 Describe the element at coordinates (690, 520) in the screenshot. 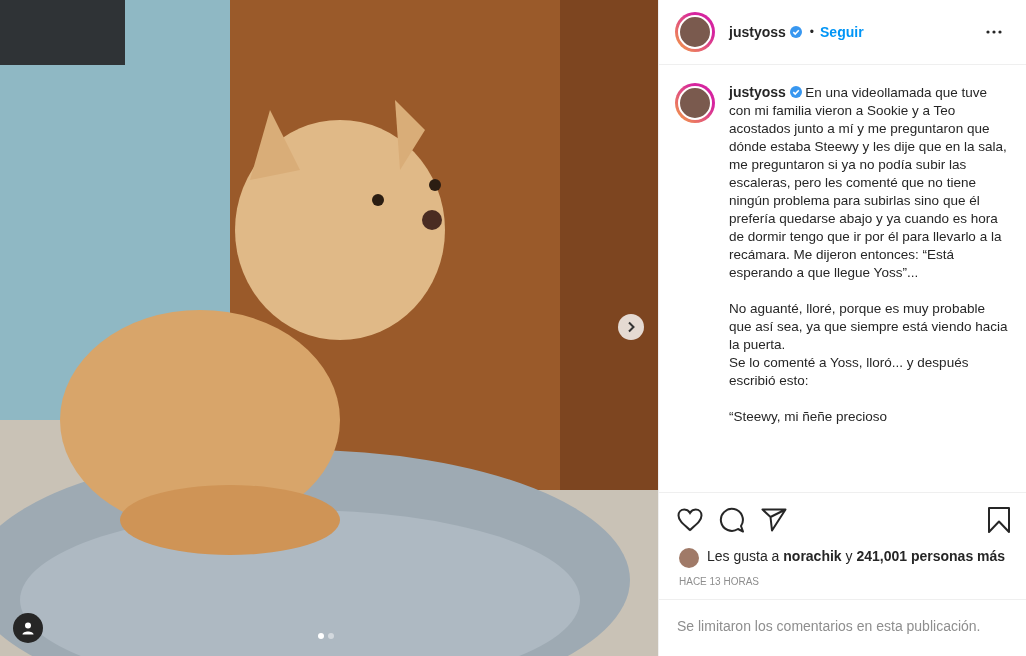

I see `heart-icon` at that location.